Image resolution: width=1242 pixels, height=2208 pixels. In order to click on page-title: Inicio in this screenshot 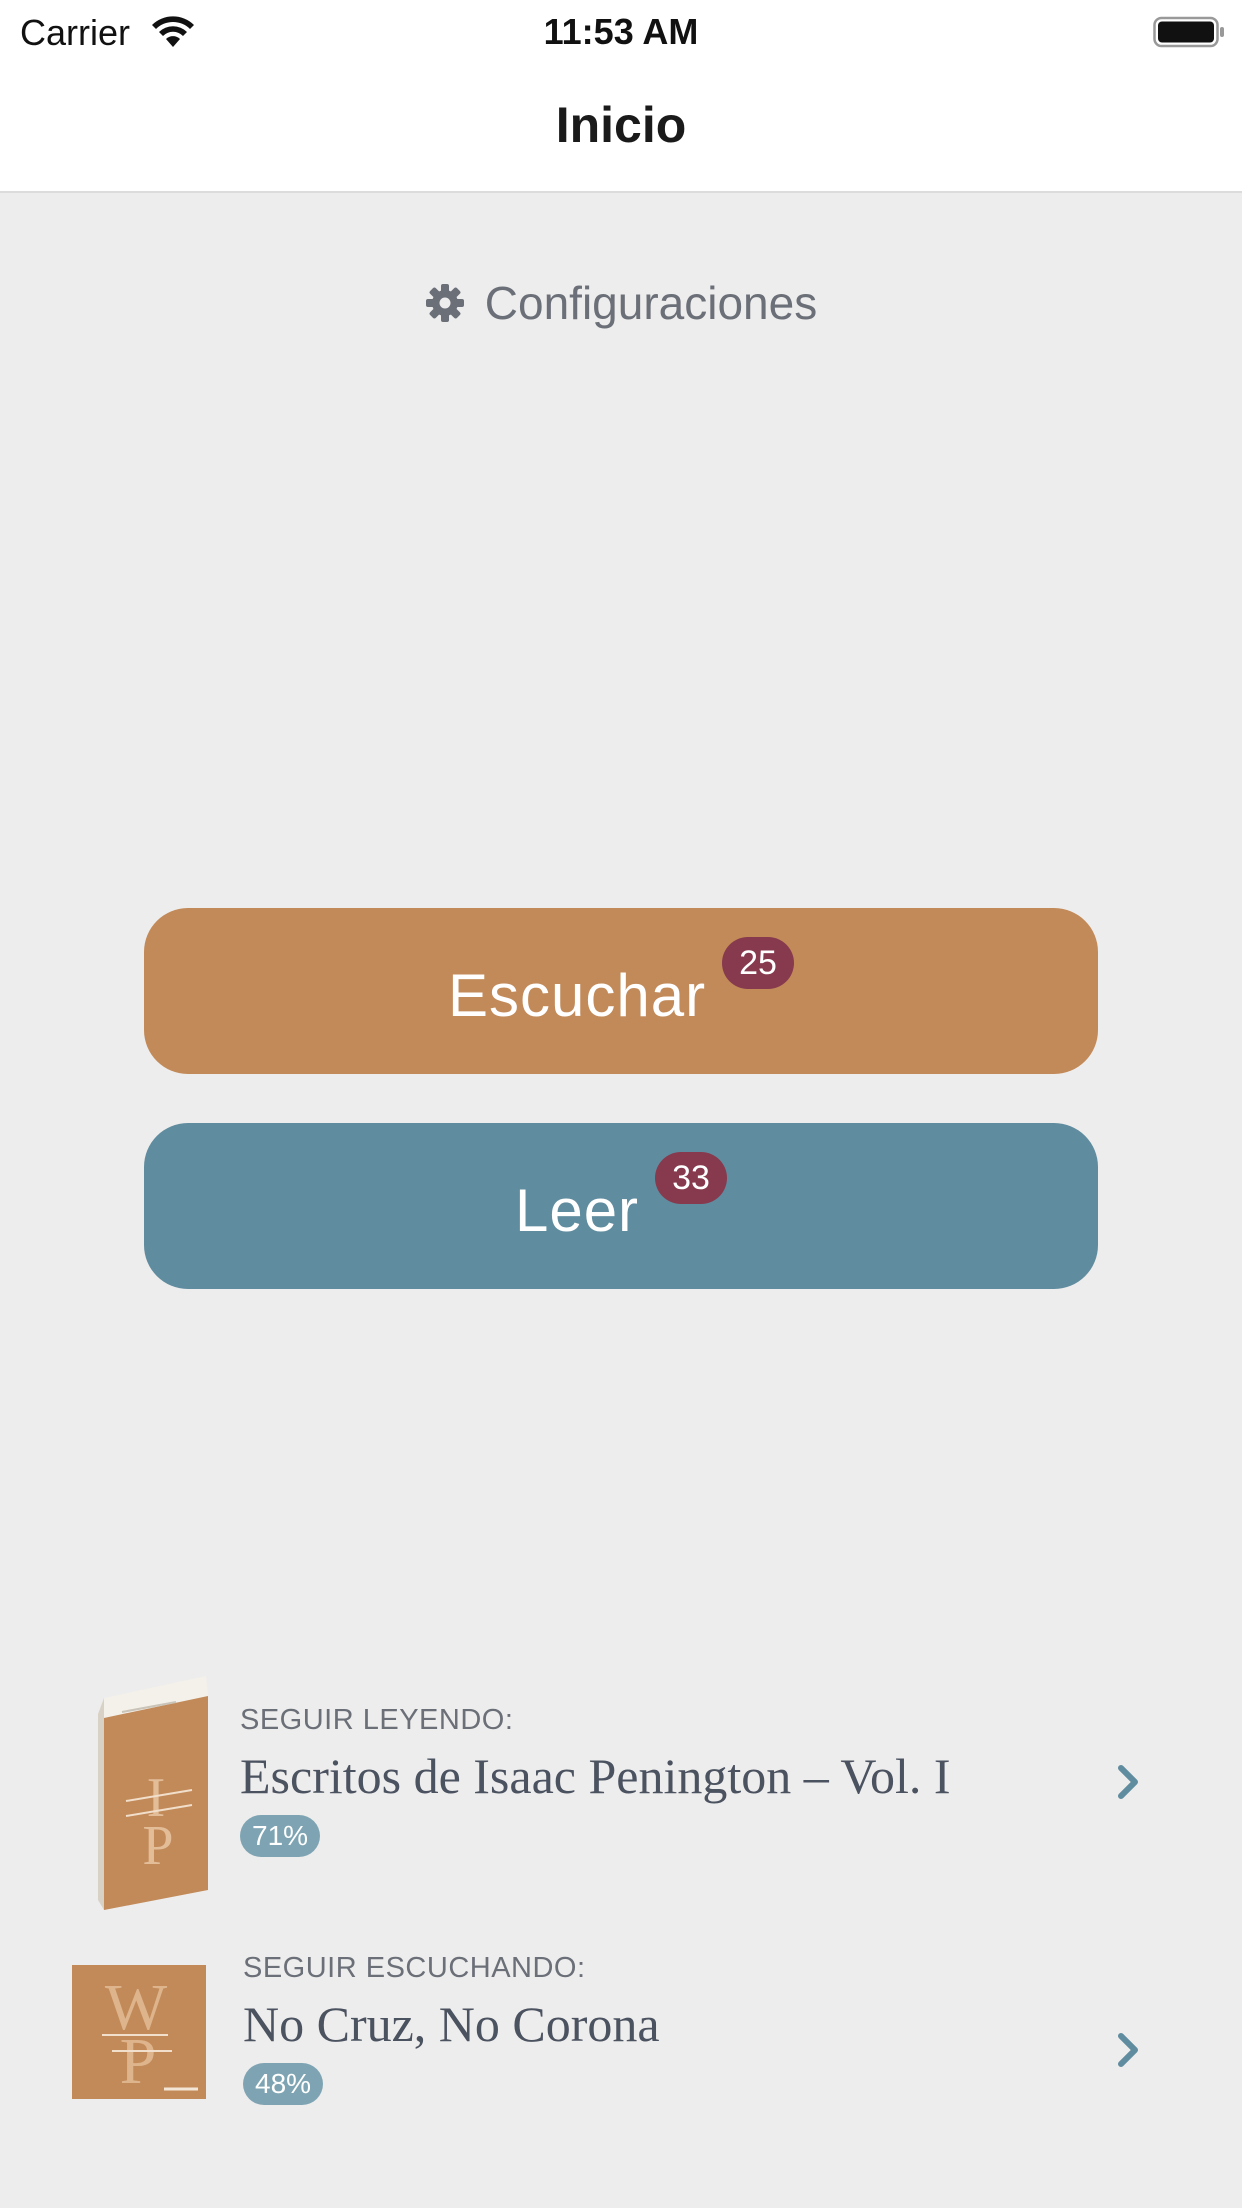, I will do `click(621, 125)`.